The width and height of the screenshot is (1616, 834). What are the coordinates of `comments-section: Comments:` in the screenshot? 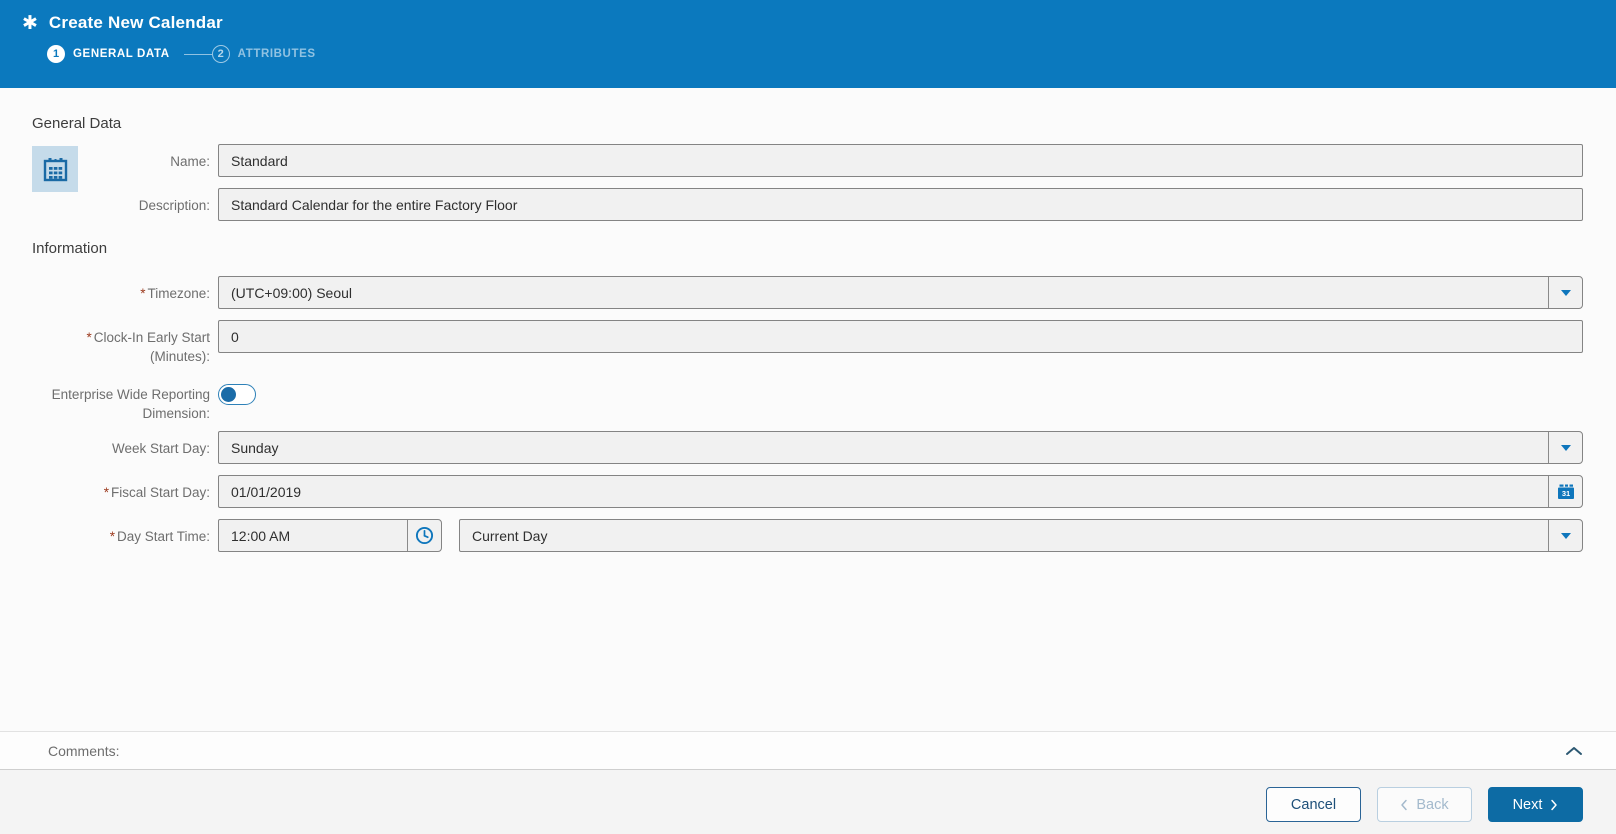 It's located at (808, 750).